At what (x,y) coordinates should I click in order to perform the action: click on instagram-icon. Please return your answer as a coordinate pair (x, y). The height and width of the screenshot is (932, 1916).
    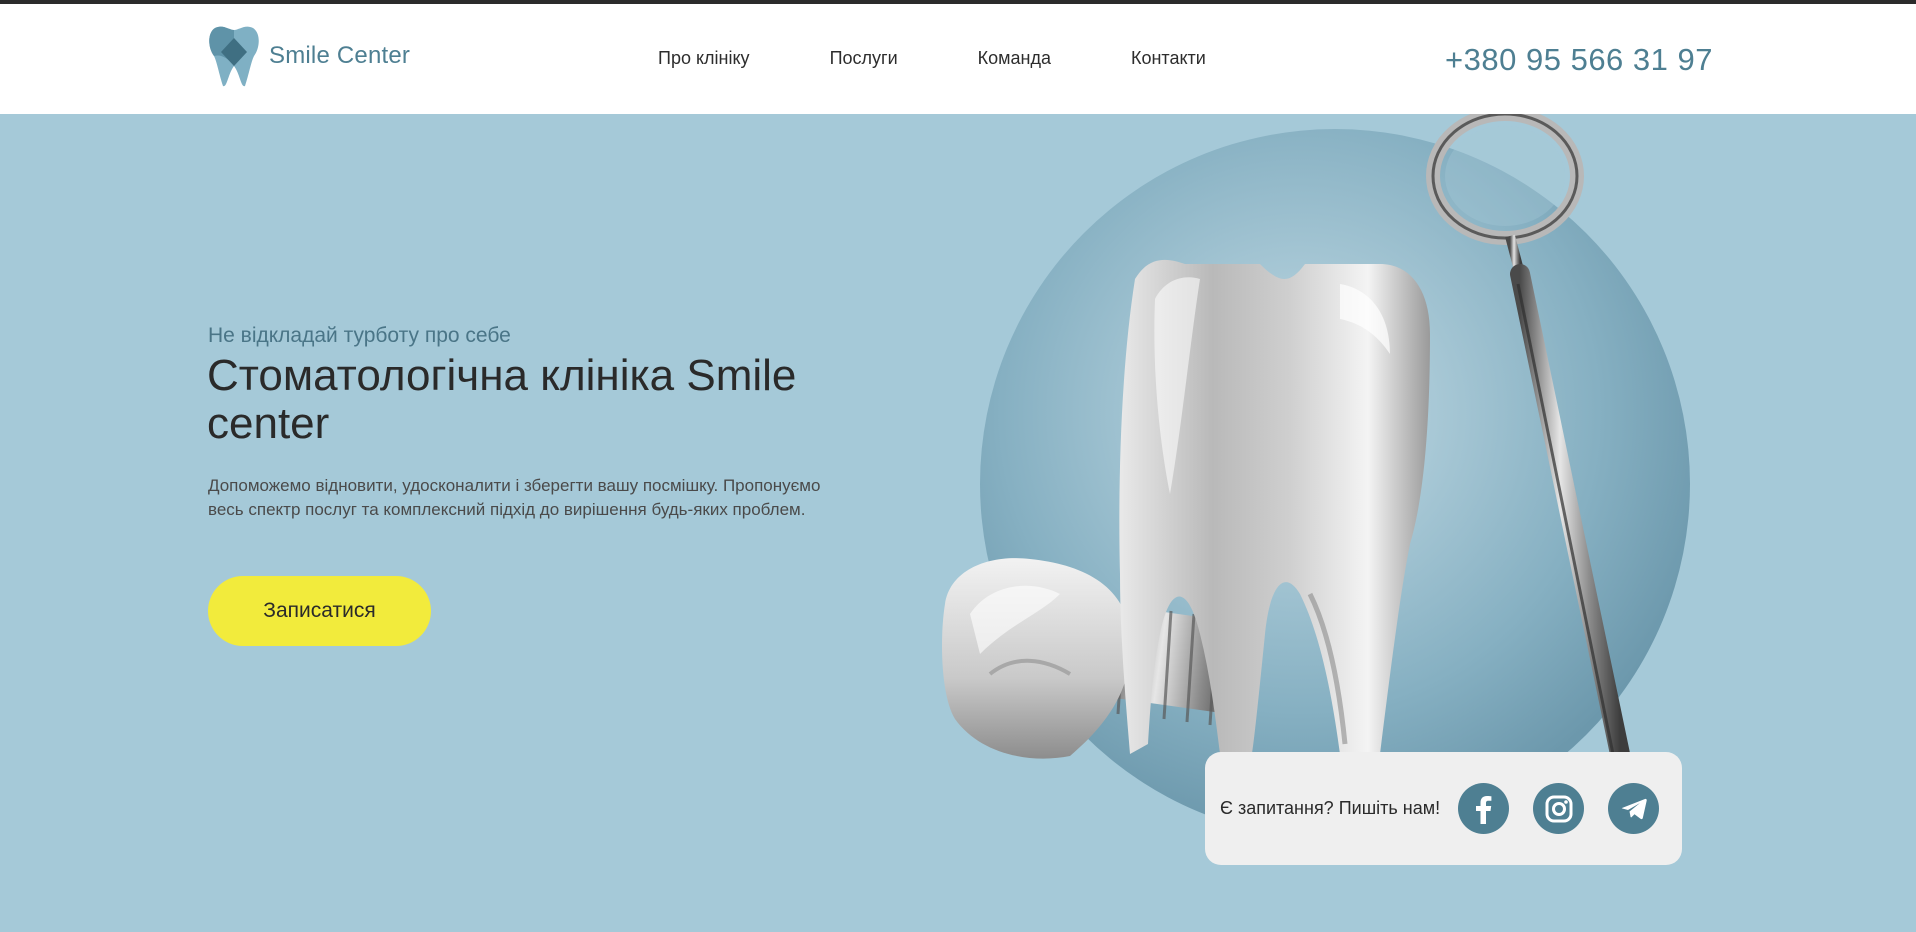
    Looking at the image, I should click on (1559, 808).